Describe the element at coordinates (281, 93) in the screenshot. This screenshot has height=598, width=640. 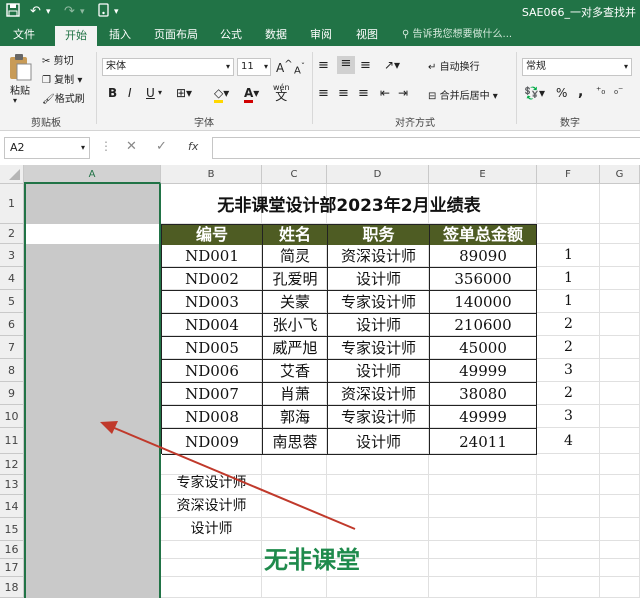
I see `phonetic-icon: wén 文` at that location.